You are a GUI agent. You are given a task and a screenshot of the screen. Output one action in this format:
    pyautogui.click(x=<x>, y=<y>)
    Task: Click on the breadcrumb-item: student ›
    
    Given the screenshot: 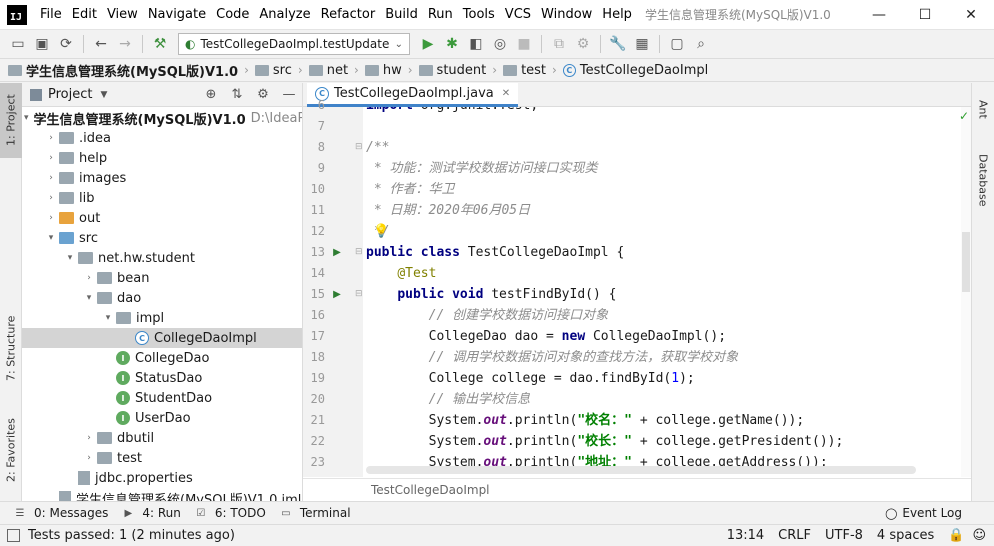 What is the action you would take?
    pyautogui.click(x=461, y=70)
    